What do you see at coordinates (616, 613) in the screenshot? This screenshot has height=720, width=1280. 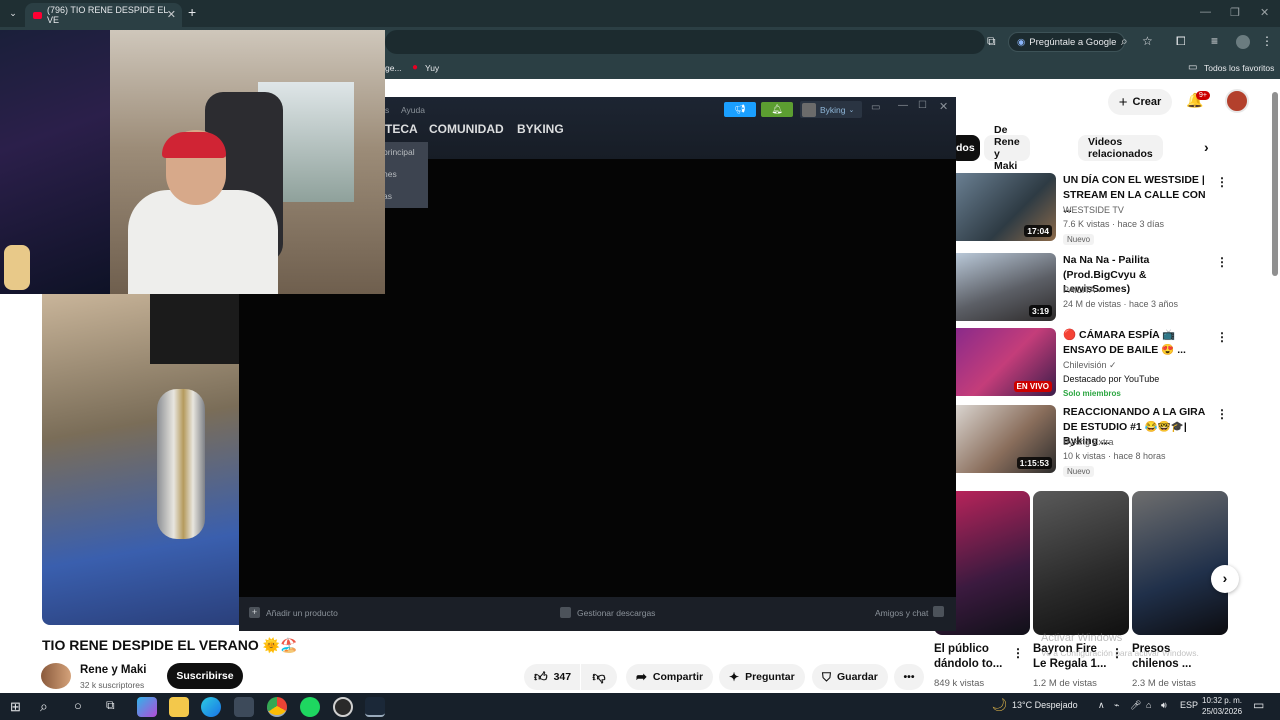 I see `manage-downloads-button: Gestionar descargas` at bounding box center [616, 613].